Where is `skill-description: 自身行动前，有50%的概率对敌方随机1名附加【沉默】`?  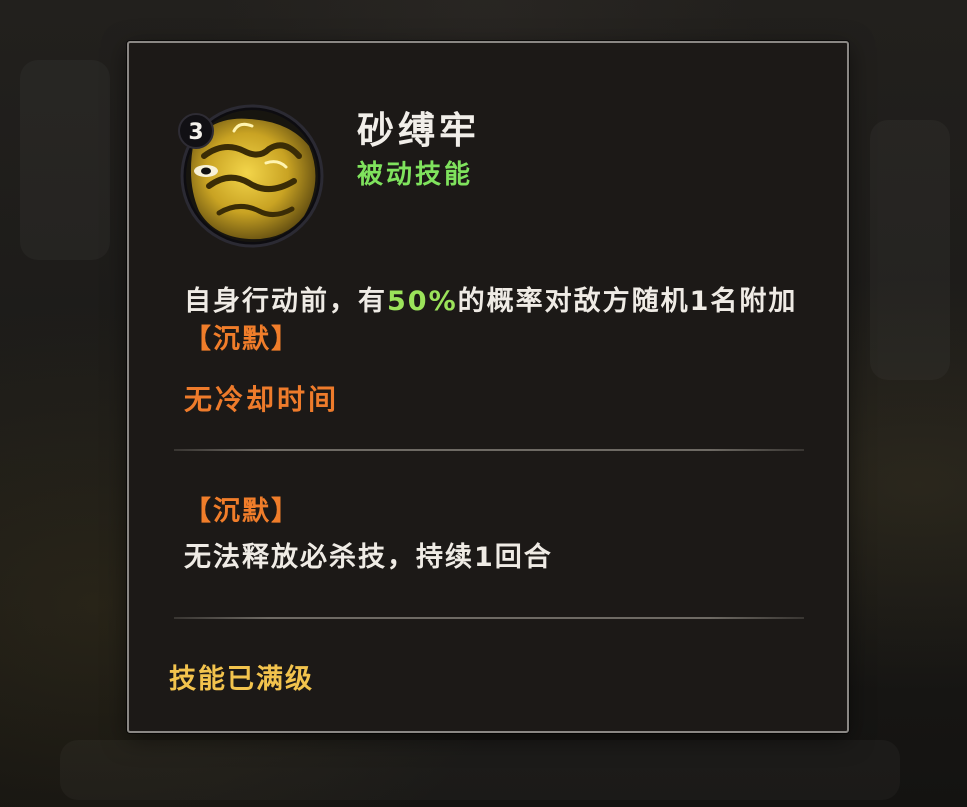 skill-description: 自身行动前，有50%的概率对敌方随机1名附加【沉默】 is located at coordinates (494, 321).